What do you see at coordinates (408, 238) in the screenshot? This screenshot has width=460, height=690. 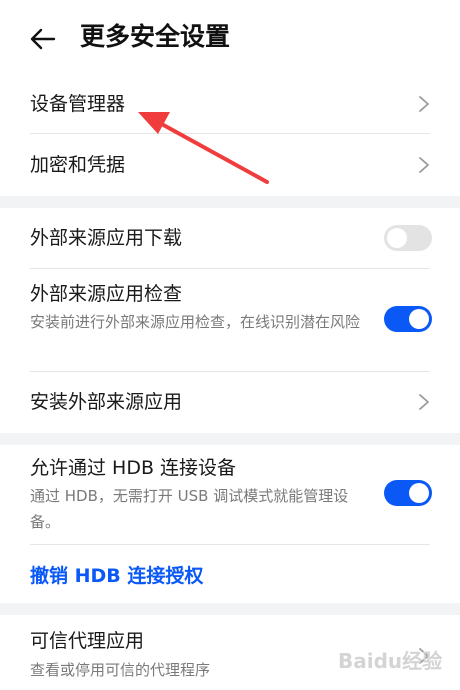 I see `external-download-toggle` at bounding box center [408, 238].